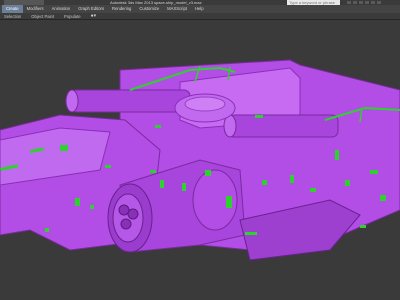  What do you see at coordinates (177, 9) in the screenshot?
I see `menu-maxscript: MAXScript` at bounding box center [177, 9].